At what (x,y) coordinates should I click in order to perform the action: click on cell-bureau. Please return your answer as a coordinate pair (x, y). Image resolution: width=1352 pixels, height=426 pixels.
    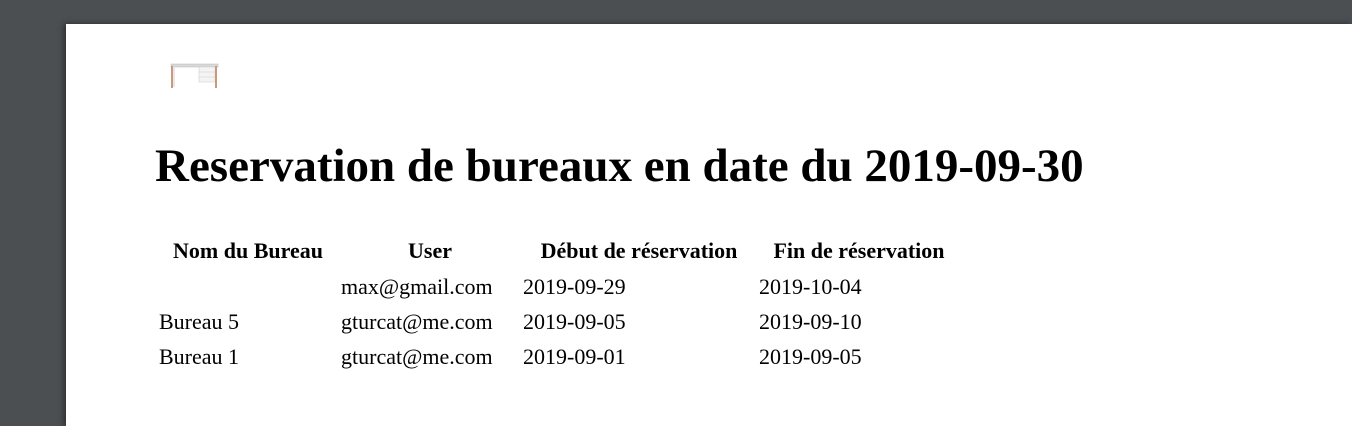
    Looking at the image, I should click on (248, 286).